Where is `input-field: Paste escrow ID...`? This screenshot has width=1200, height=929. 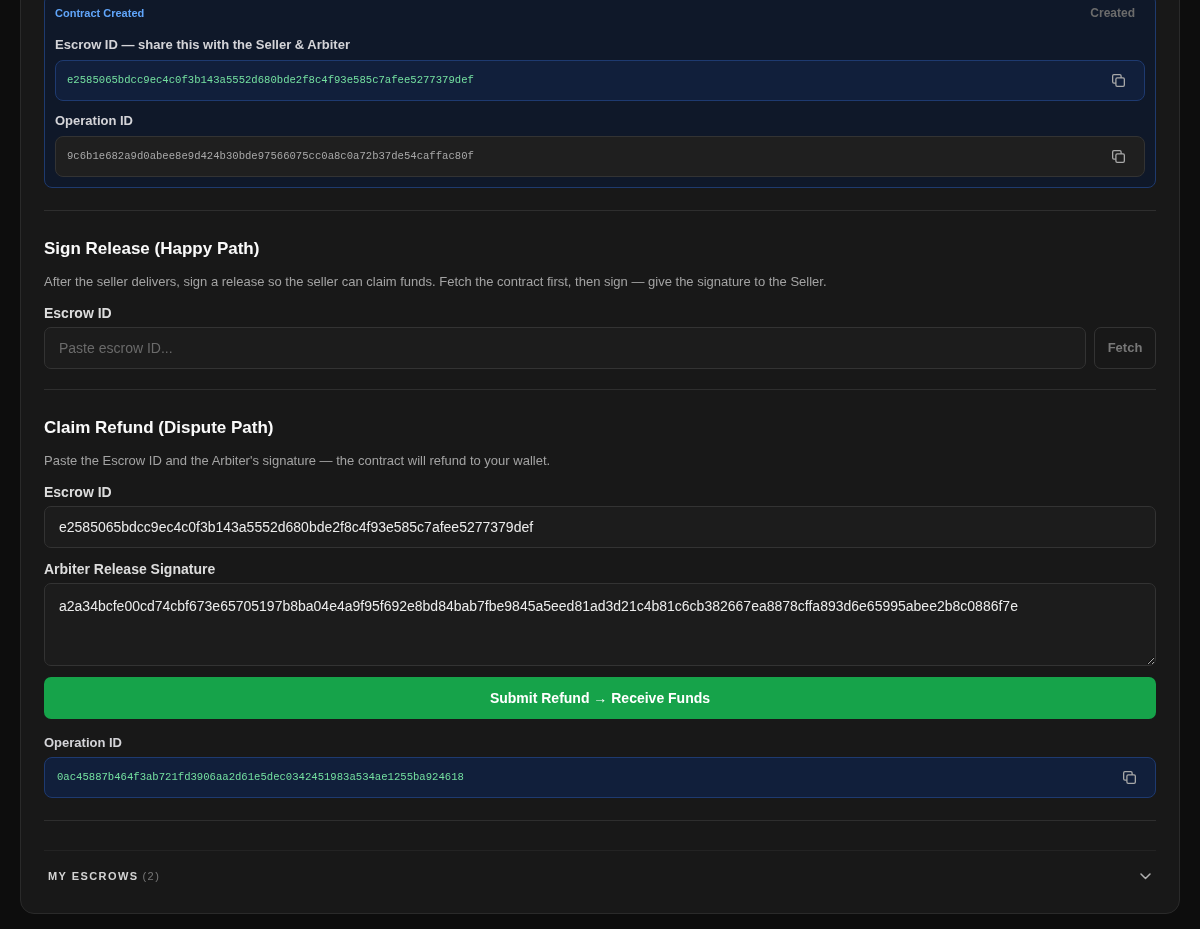 input-field: Paste escrow ID... is located at coordinates (565, 348).